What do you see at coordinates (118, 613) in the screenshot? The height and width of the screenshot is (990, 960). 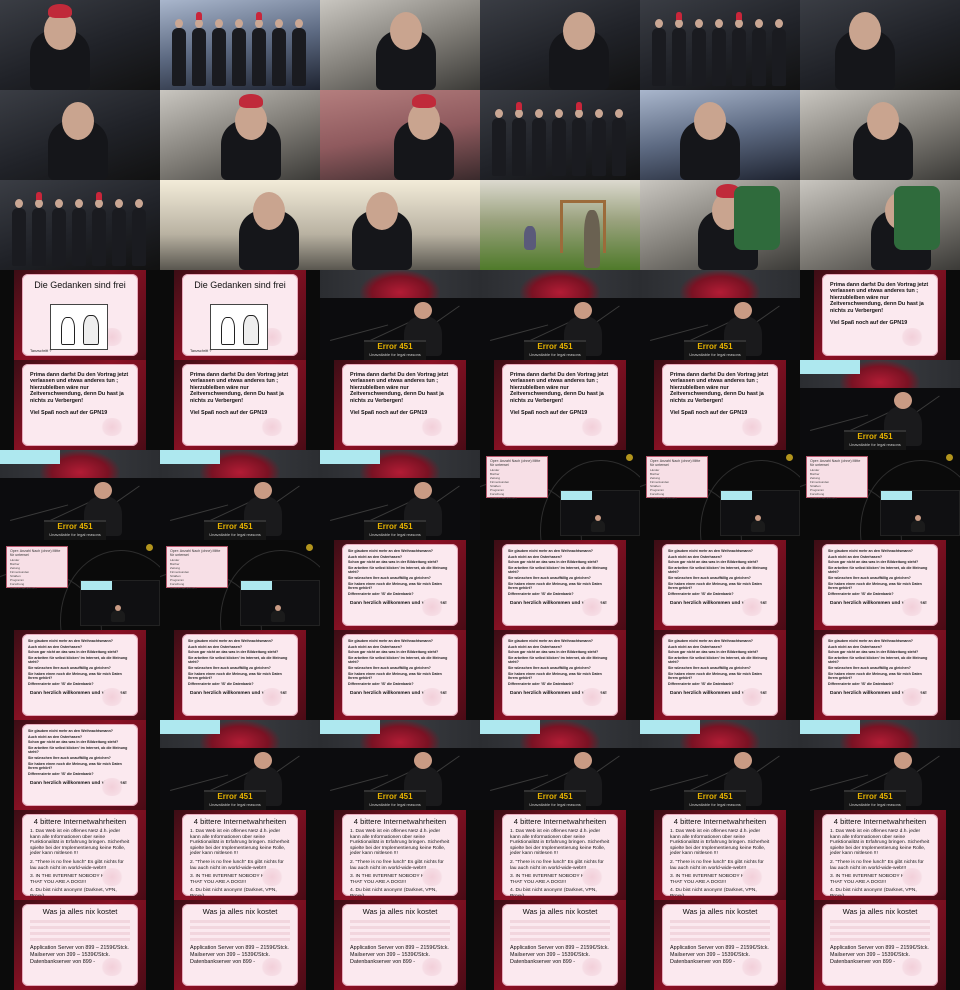 I see `mini-speaker` at bounding box center [118, 613].